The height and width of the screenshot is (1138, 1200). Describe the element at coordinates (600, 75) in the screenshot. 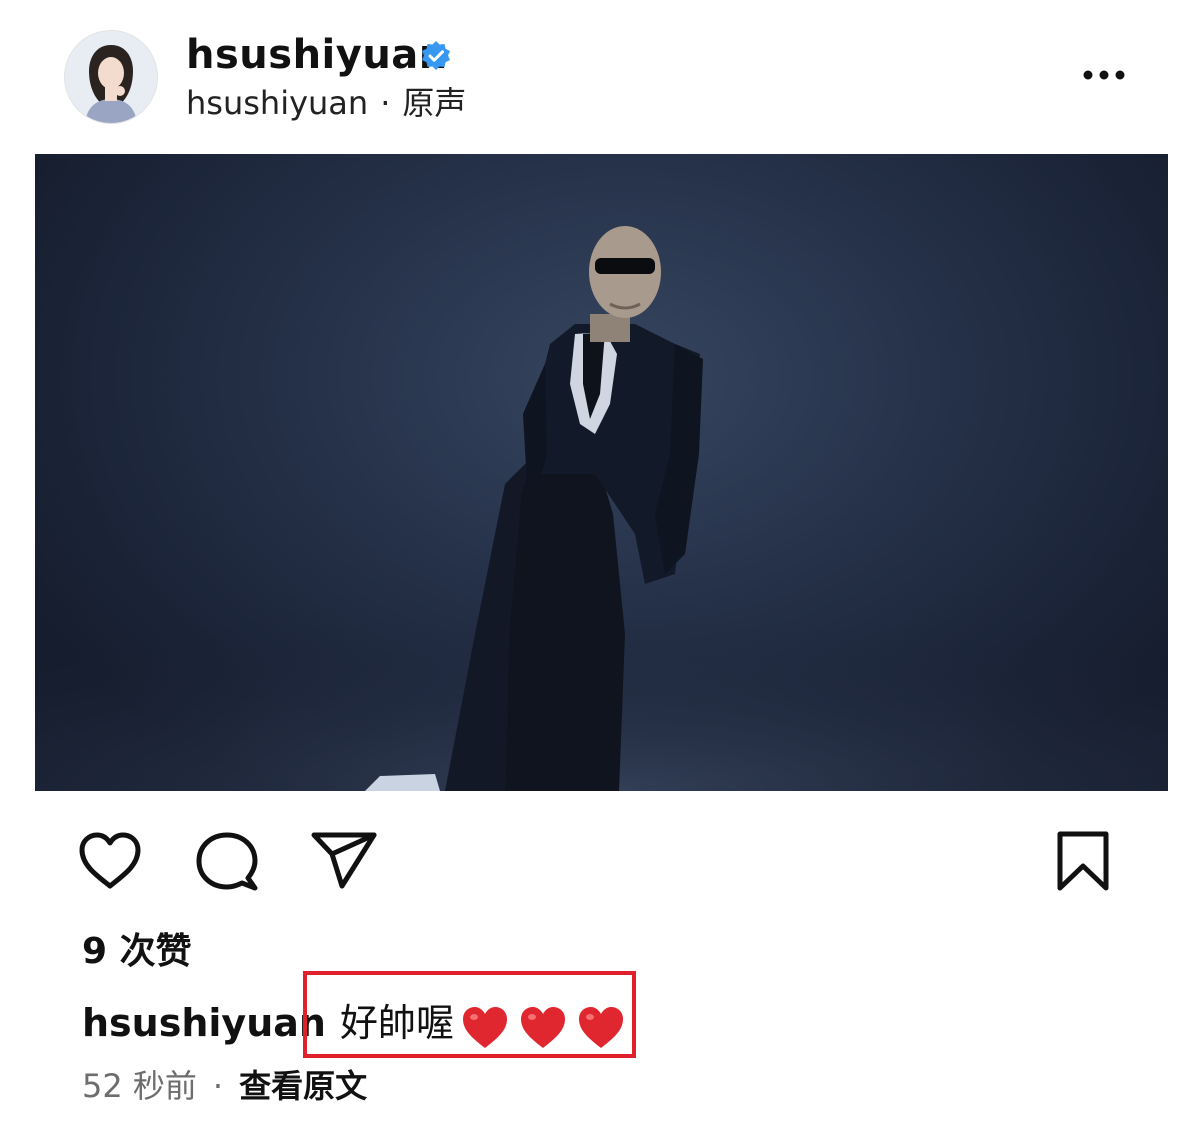

I see `post-header: hsushiyuan hsushiyuan · 原声` at that location.